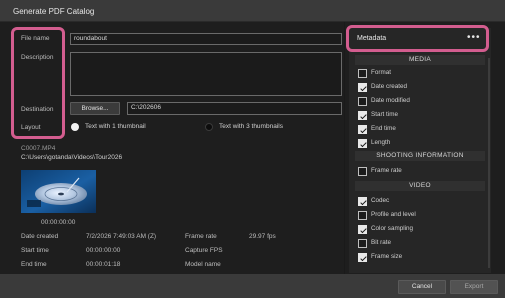 Image resolution: width=505 pixels, height=298 pixels. Describe the element at coordinates (362, 73) in the screenshot. I see `checkbox-format` at that location.